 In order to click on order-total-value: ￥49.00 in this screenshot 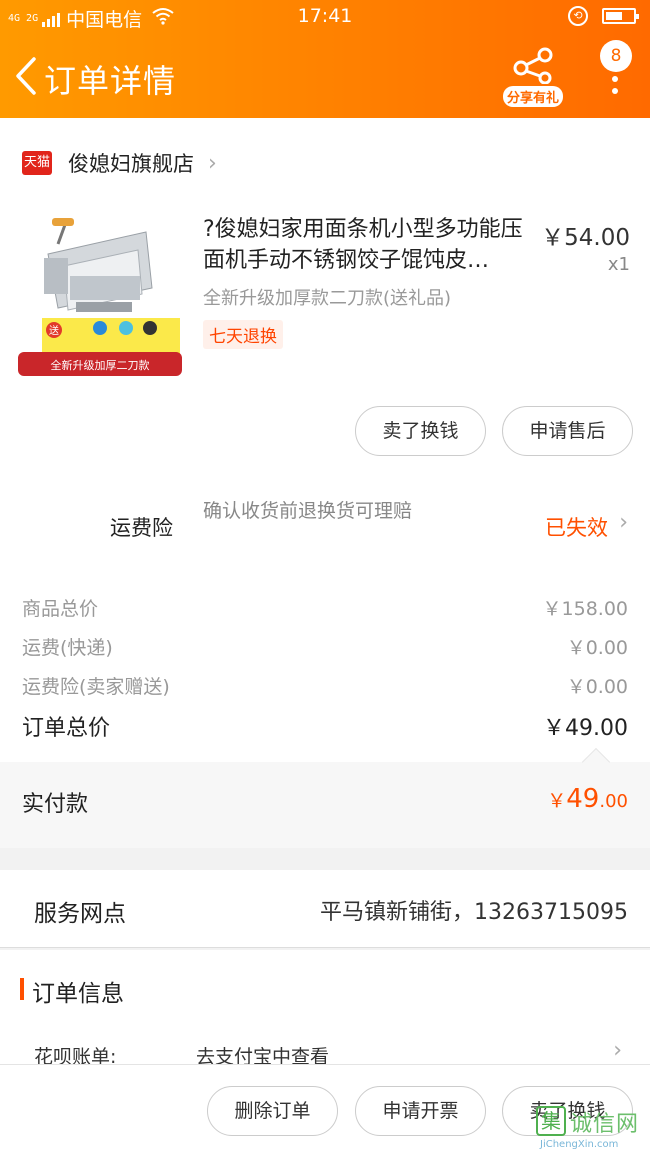, I will do `click(585, 728)`.